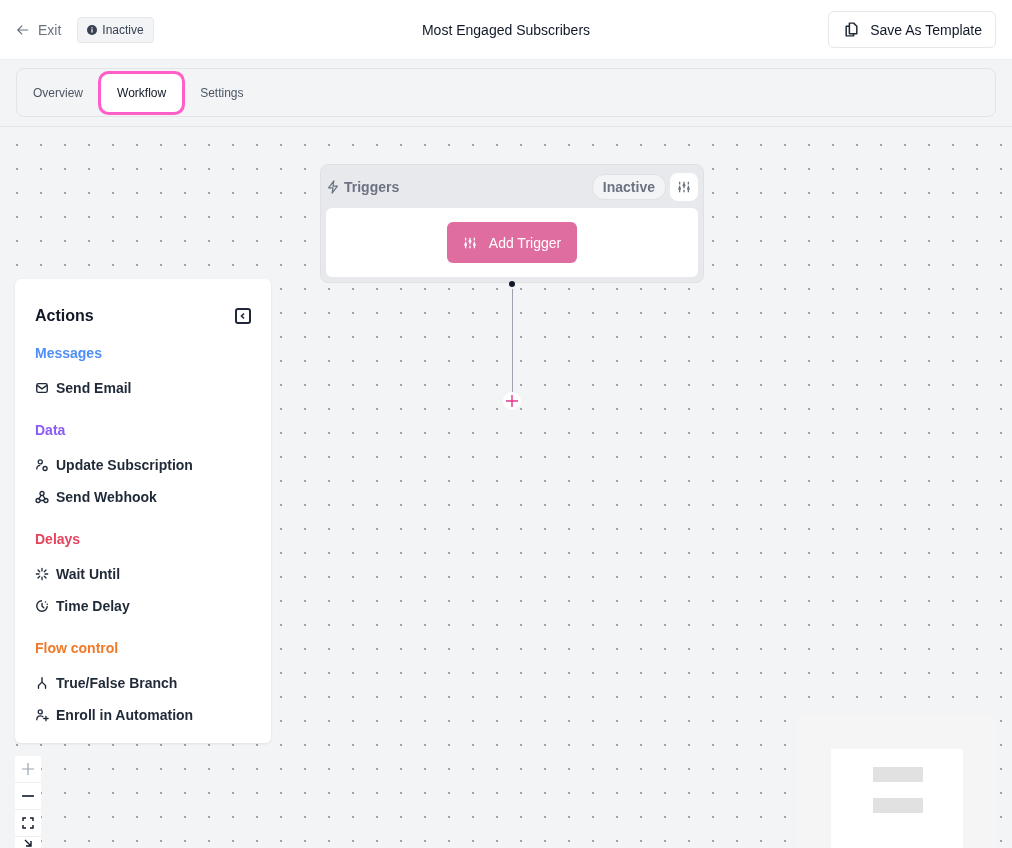  I want to click on status-label: Inactive, so click(123, 29).